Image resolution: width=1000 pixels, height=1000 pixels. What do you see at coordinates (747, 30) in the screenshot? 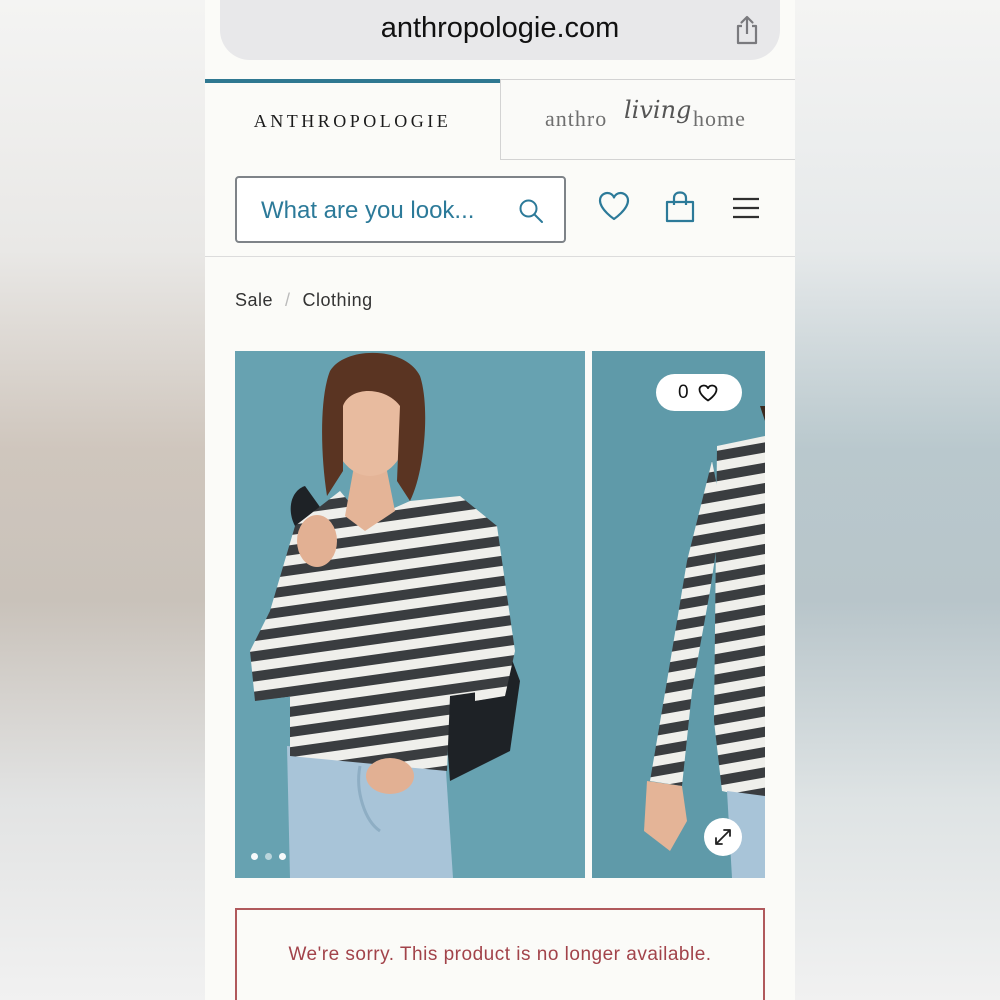
I see `share-icon` at bounding box center [747, 30].